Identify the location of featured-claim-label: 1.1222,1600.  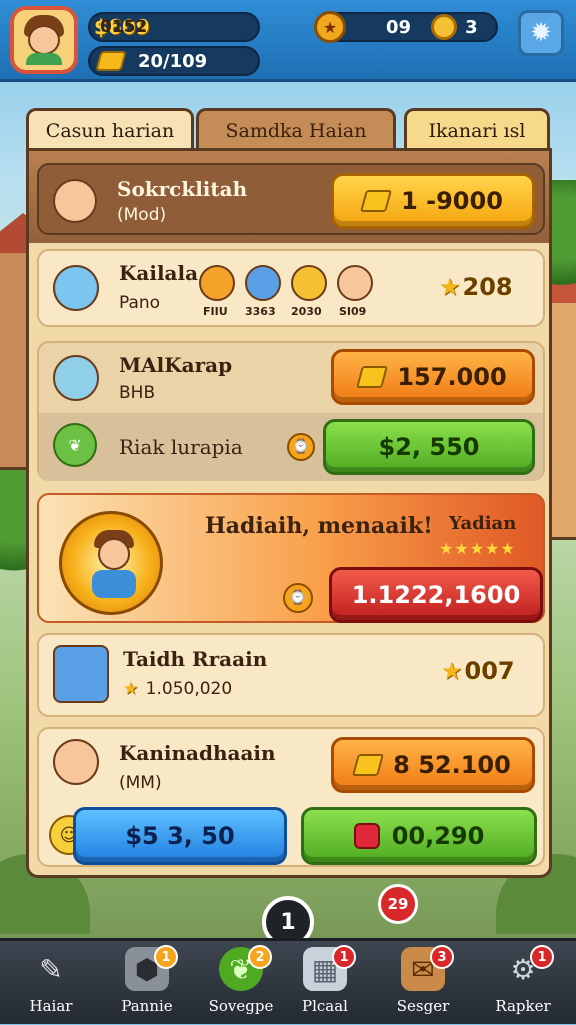
(436, 595).